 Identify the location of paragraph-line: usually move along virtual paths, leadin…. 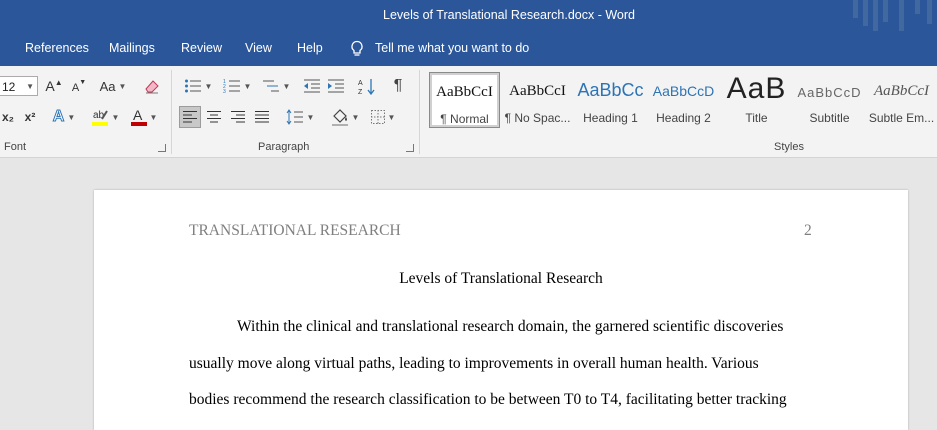
(474, 363).